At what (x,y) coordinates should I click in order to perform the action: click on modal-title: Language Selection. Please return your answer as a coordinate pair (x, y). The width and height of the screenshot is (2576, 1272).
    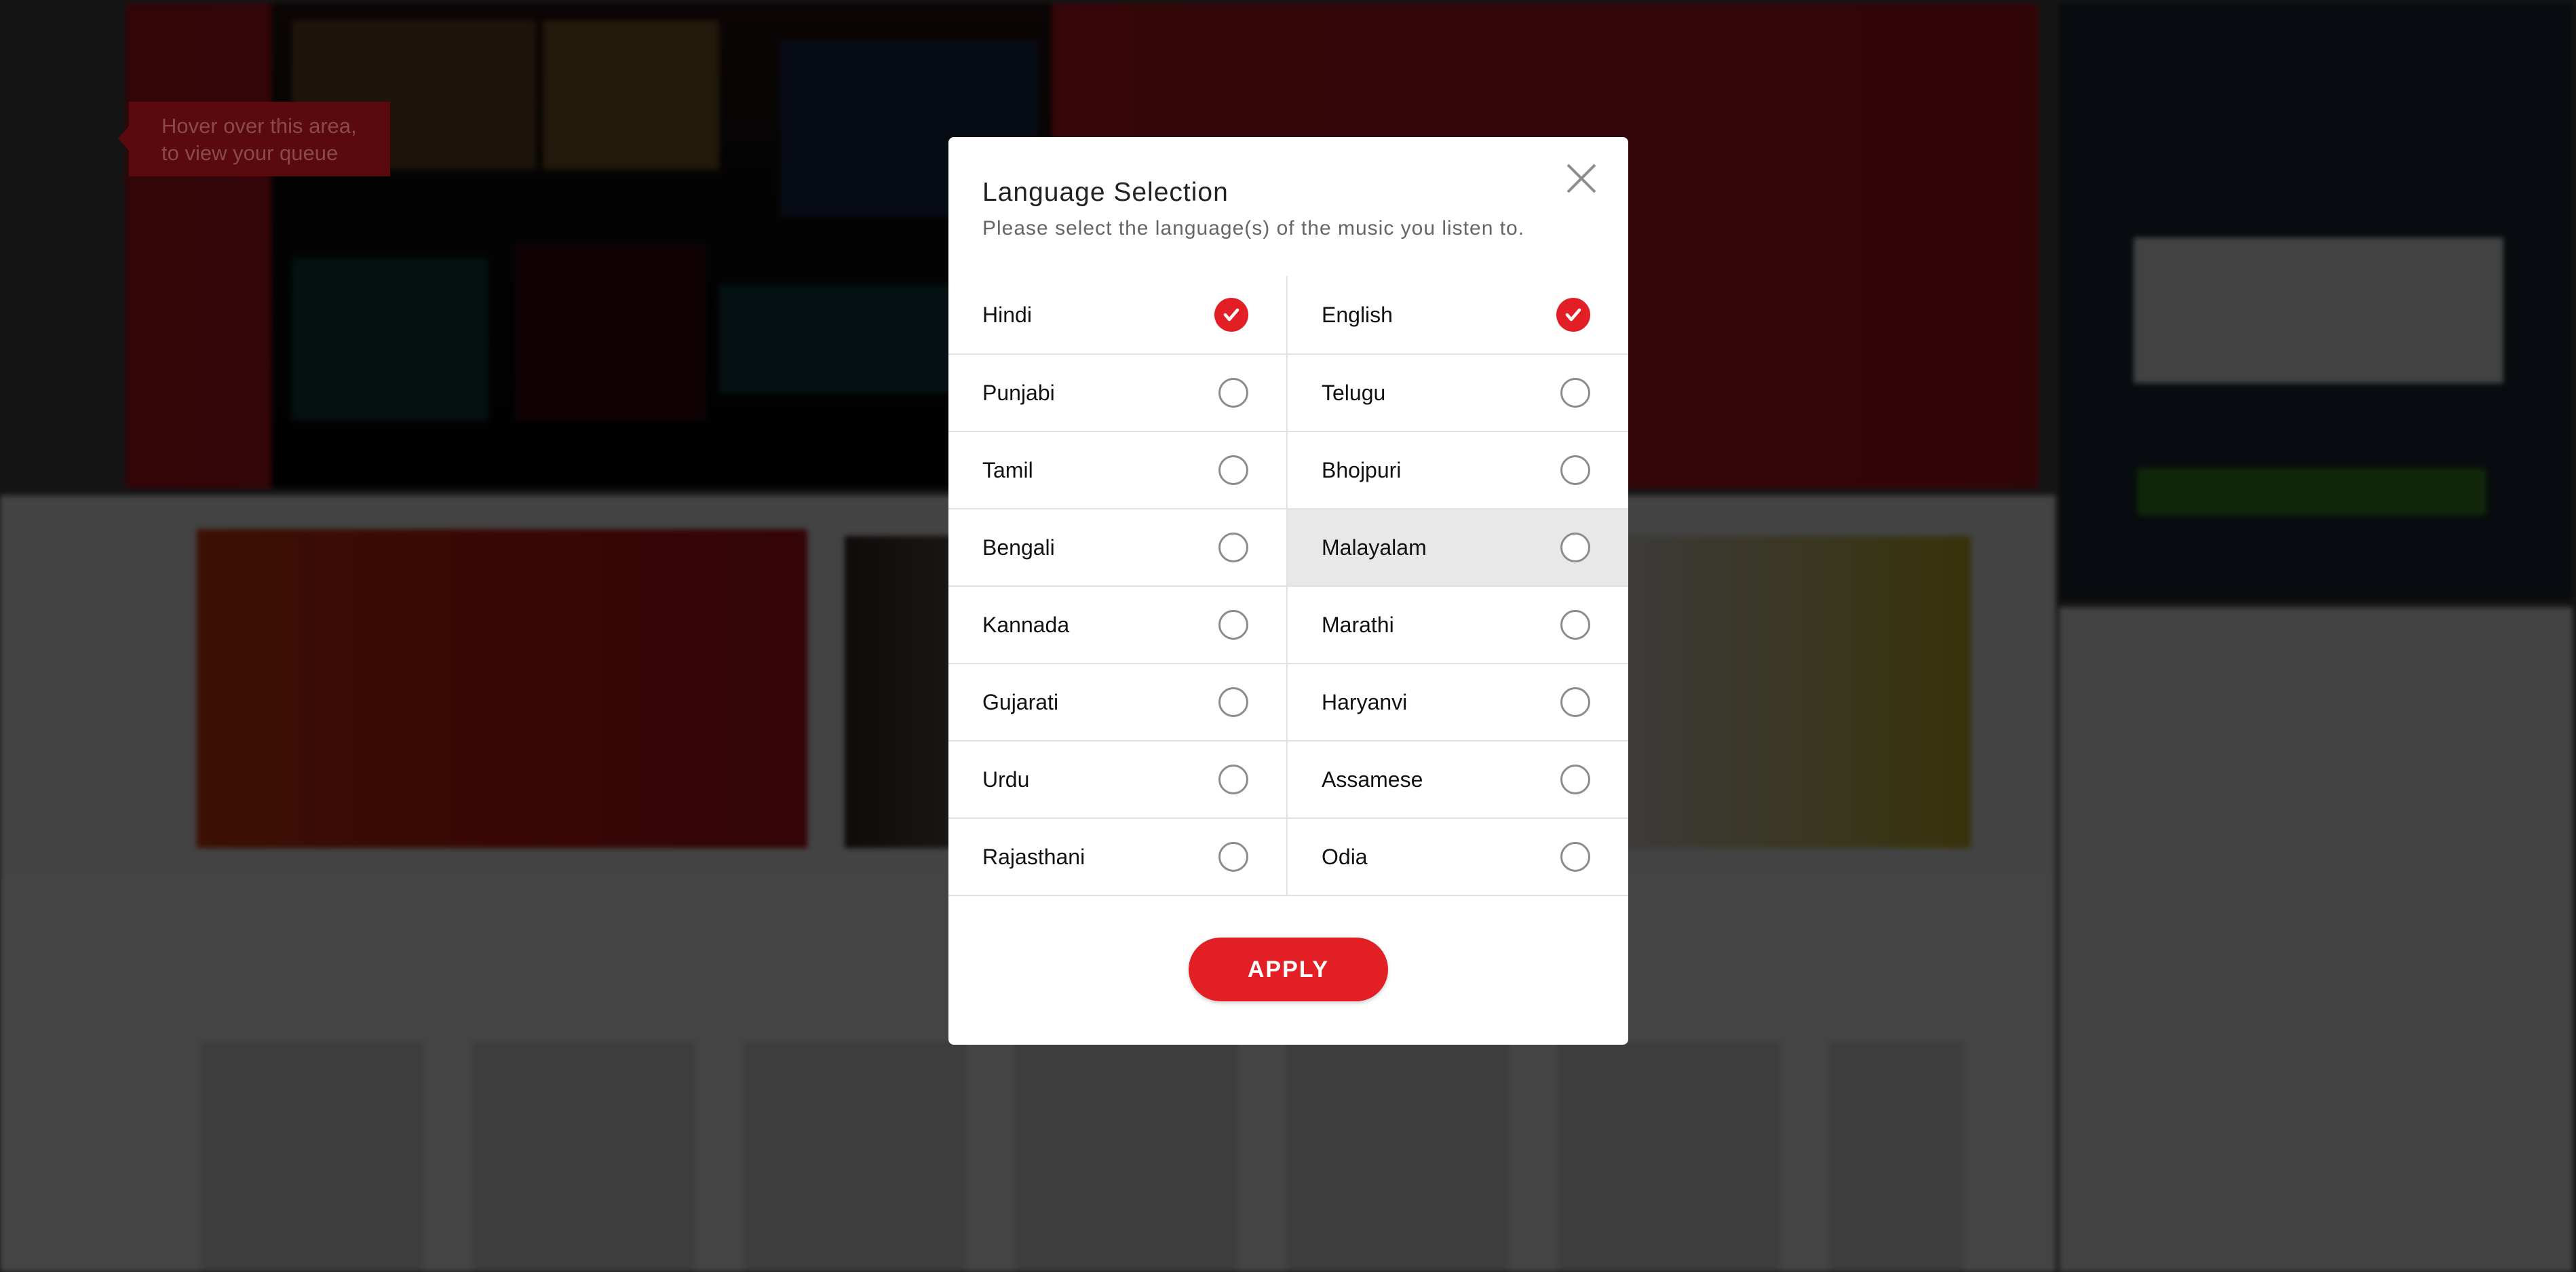
    Looking at the image, I should click on (1105, 192).